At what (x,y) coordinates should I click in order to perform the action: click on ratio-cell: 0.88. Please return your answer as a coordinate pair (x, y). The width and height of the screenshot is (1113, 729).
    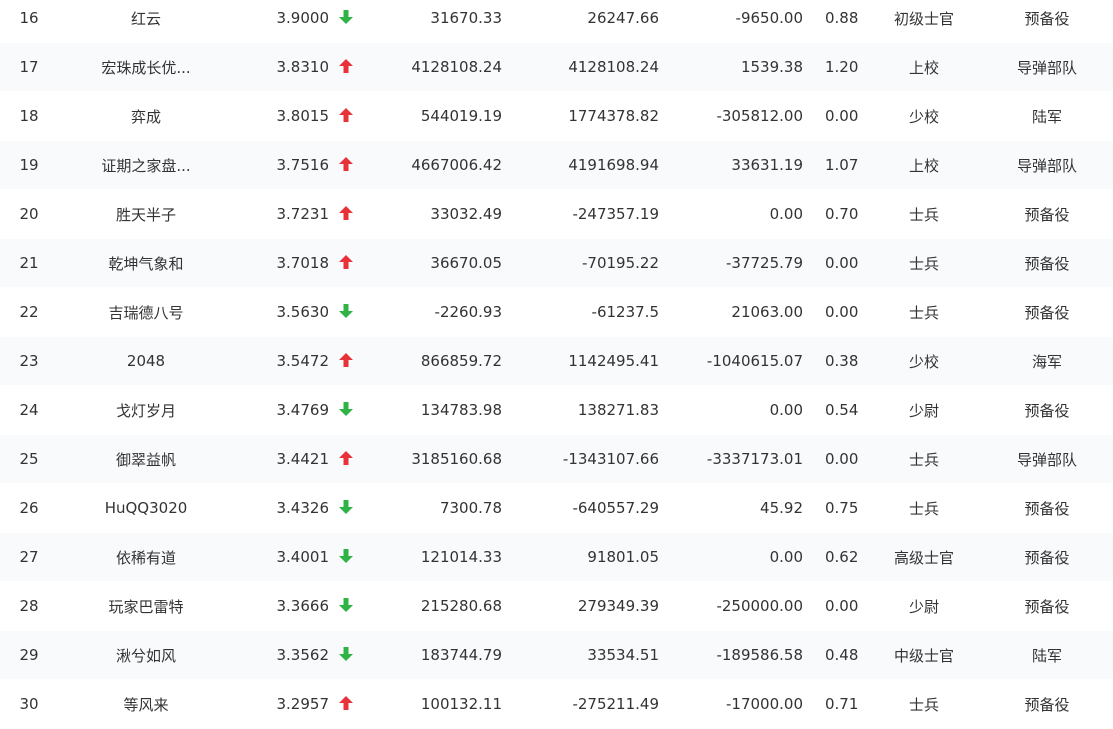
    Looking at the image, I should click on (835, 21).